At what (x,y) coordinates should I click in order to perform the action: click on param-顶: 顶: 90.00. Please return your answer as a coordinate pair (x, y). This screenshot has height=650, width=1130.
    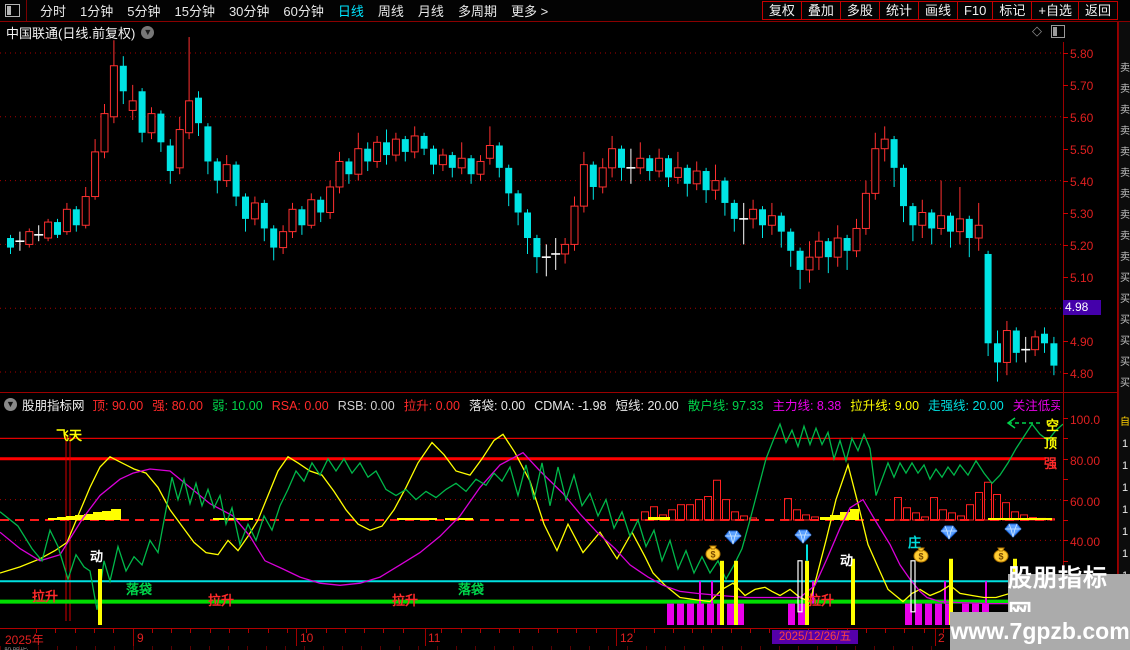
    Looking at the image, I should click on (118, 405).